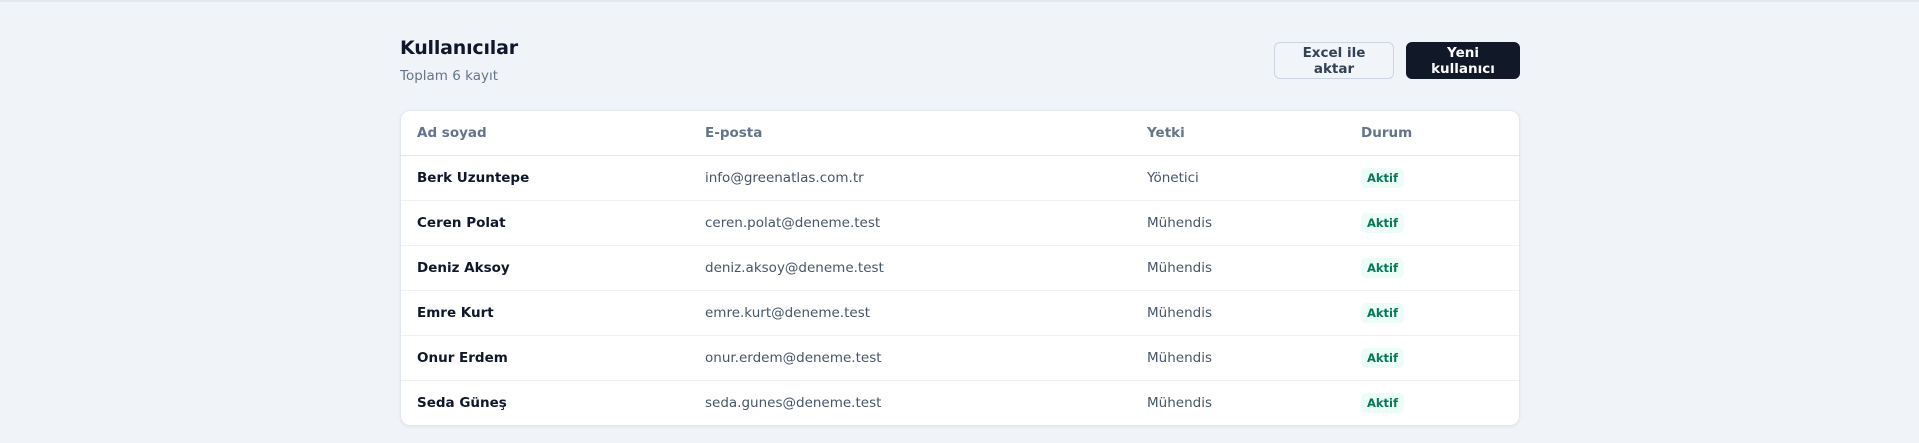  Describe the element at coordinates (1334, 60) in the screenshot. I see `export-excel-button: Excel ile aktar` at that location.